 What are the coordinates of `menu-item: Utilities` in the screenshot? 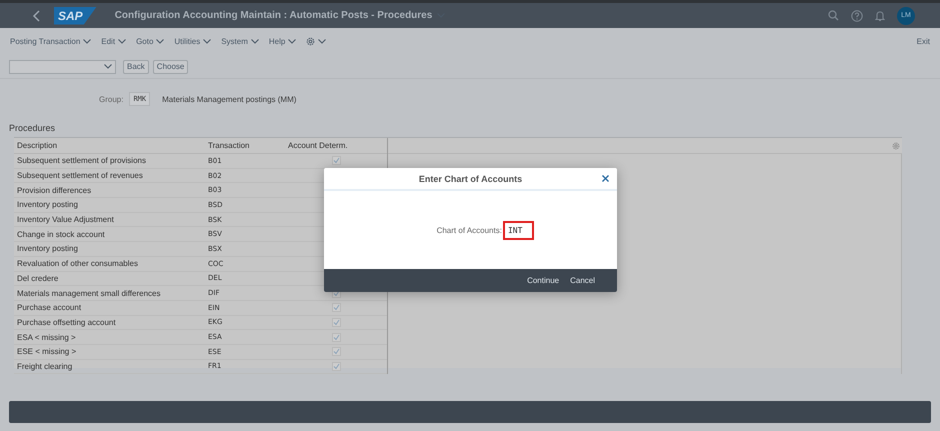 It's located at (193, 41).